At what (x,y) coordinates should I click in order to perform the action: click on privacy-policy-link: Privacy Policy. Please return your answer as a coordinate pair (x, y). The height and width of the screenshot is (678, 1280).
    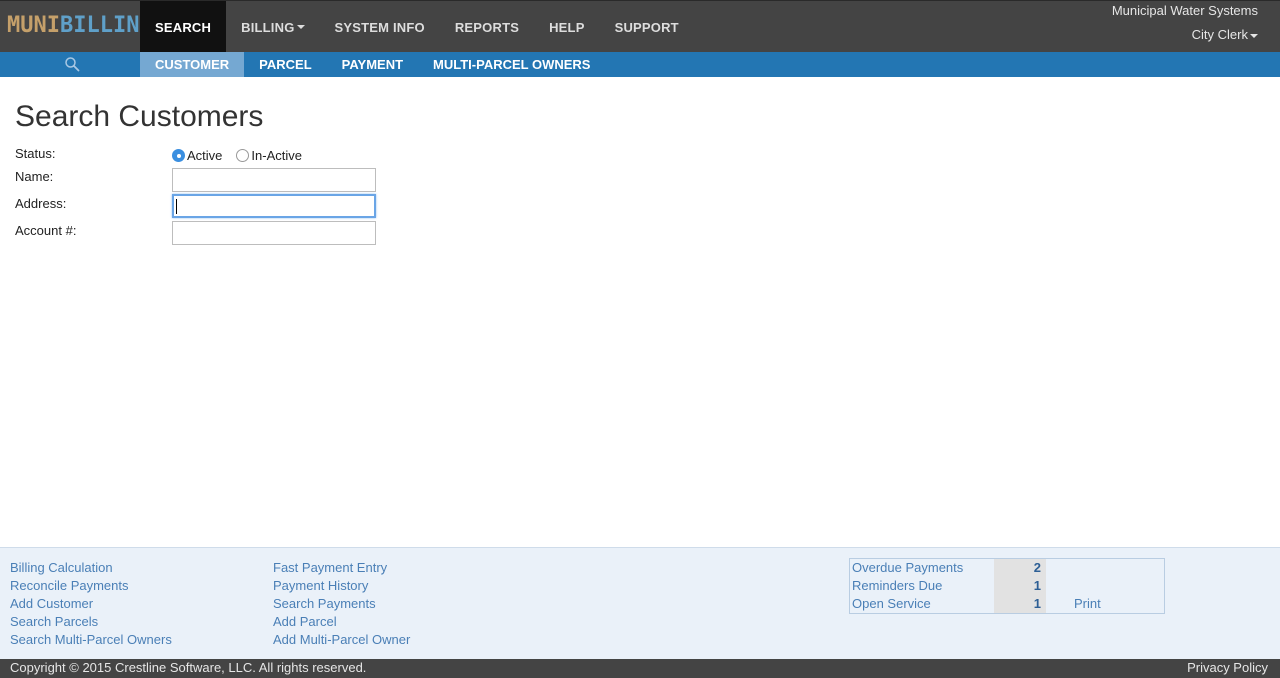
    Looking at the image, I should click on (1227, 667).